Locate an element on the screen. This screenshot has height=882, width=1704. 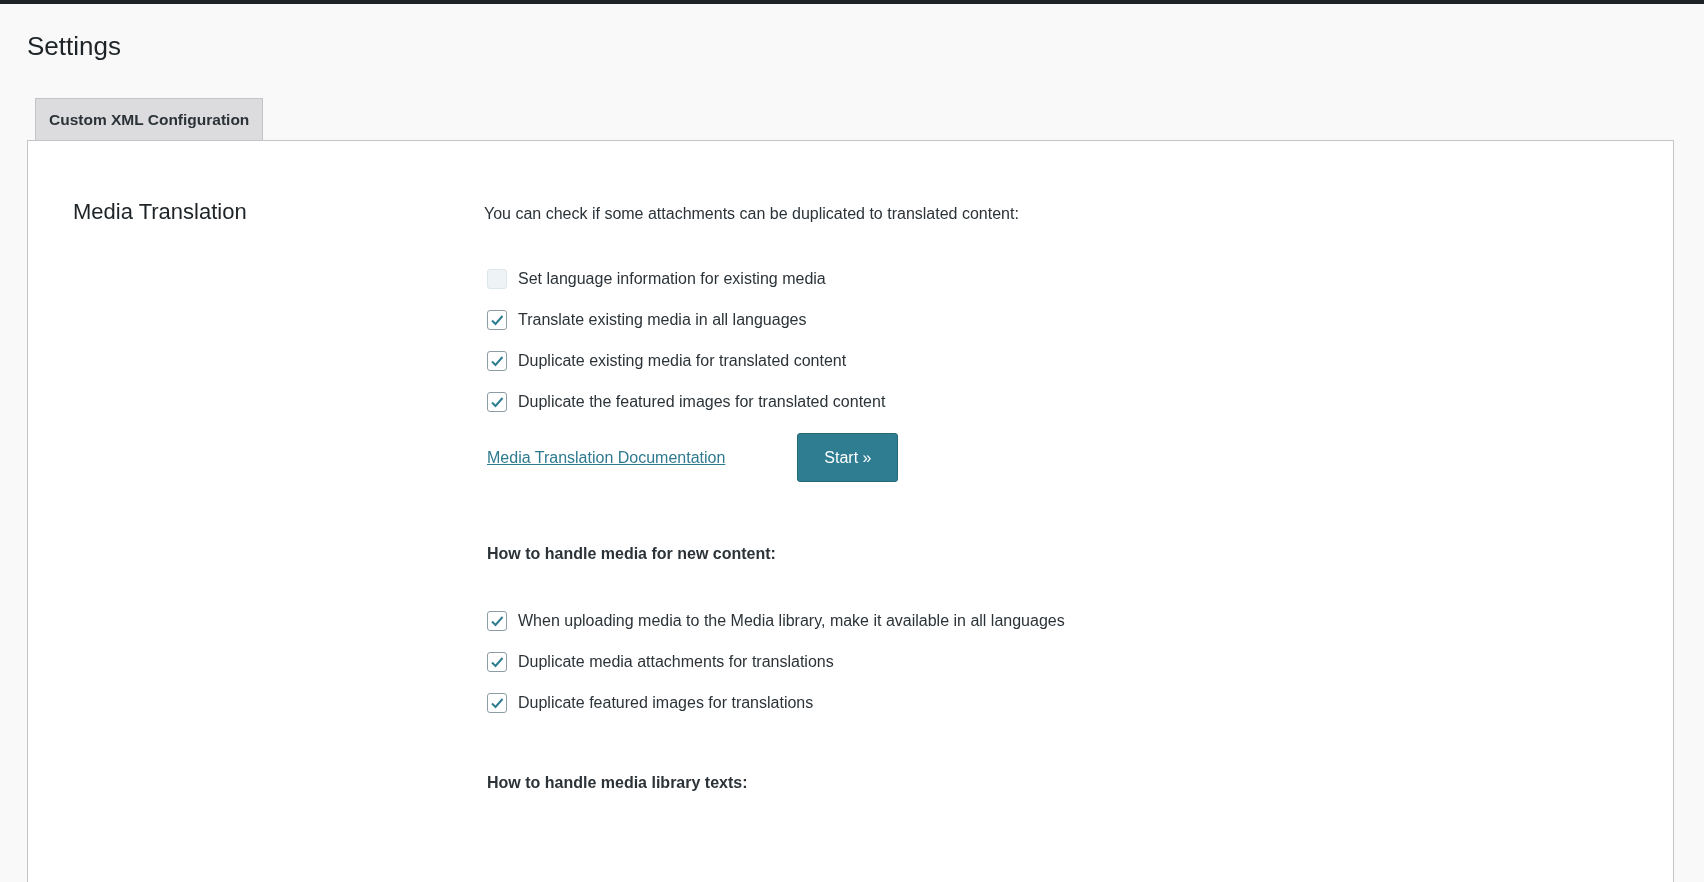
checkbox-label: When uploading media to the Media library, make it available in all languages is located at coordinates (791, 621).